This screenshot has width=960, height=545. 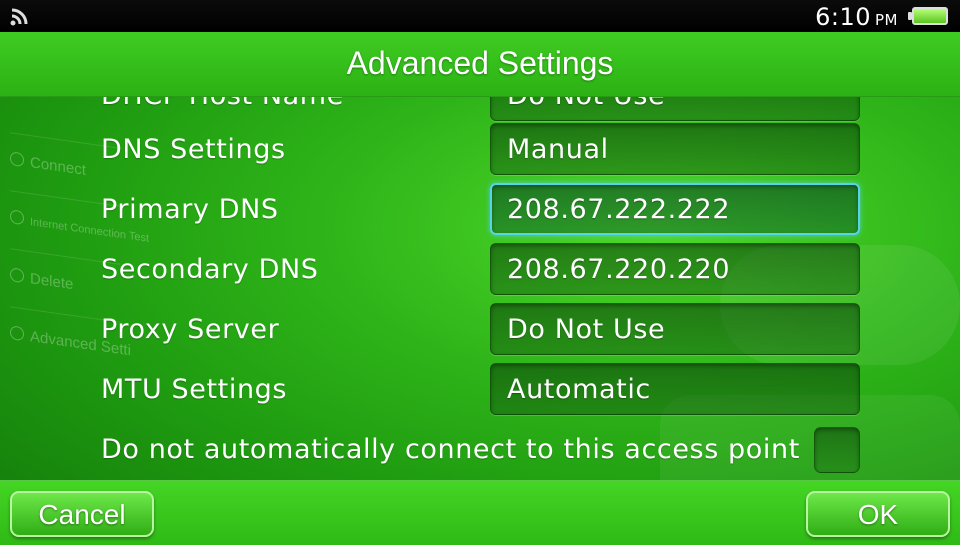 What do you see at coordinates (194, 389) in the screenshot?
I see `setting-label: MTU Settings` at bounding box center [194, 389].